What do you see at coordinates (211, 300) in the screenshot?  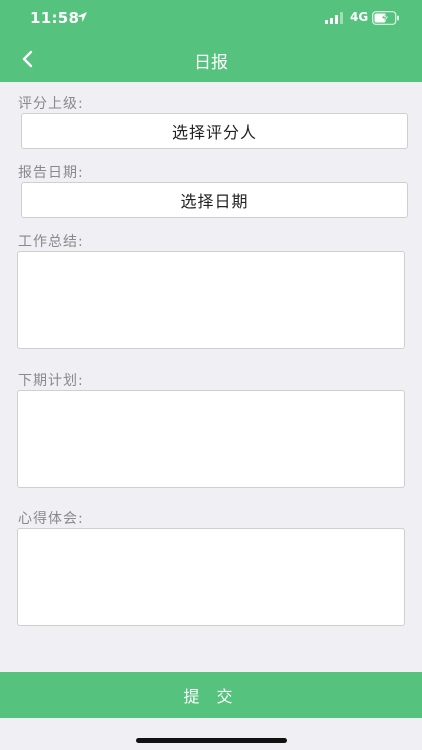 I see `work-summary-textarea` at bounding box center [211, 300].